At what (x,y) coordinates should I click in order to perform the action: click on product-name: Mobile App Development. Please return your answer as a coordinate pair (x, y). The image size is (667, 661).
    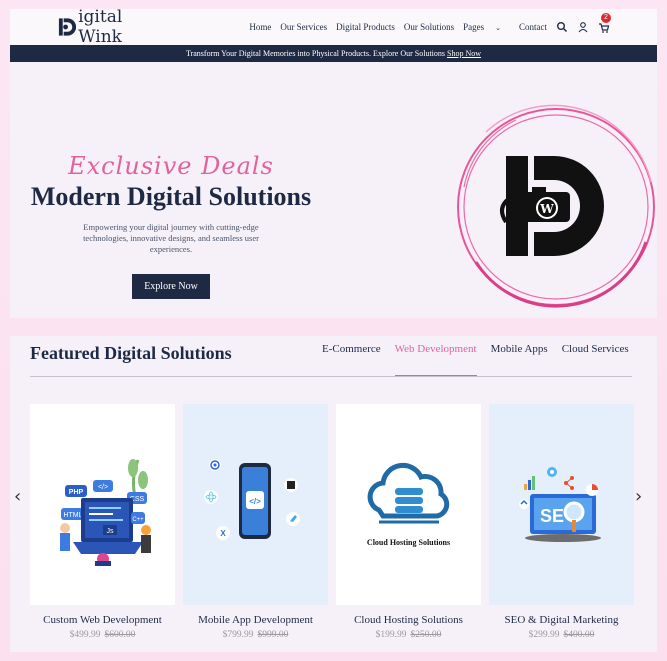
    Looking at the image, I should click on (255, 620).